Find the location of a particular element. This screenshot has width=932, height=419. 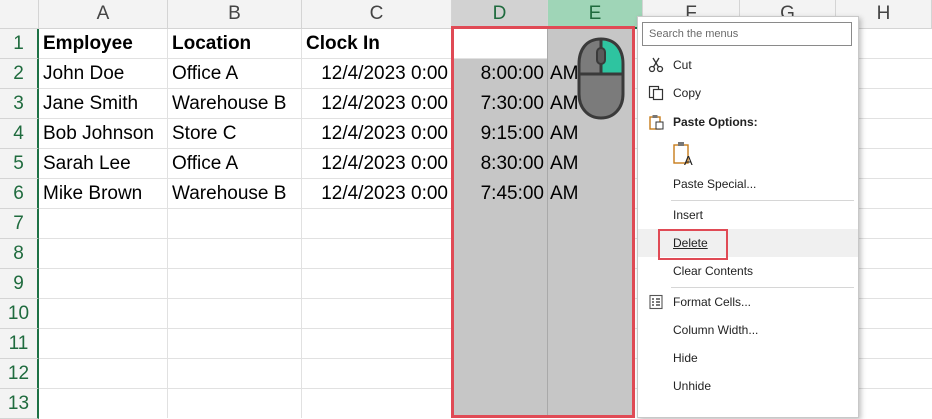

menu-label-hide: Hide is located at coordinates (685, 358).